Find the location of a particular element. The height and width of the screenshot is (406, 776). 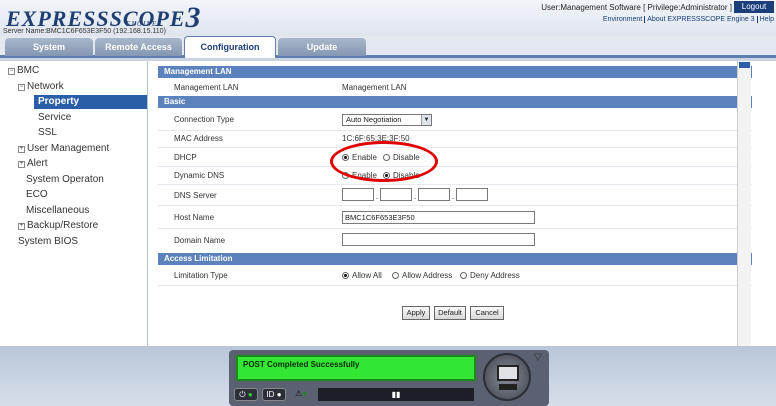

logo-number: 3 is located at coordinates (193, 17).